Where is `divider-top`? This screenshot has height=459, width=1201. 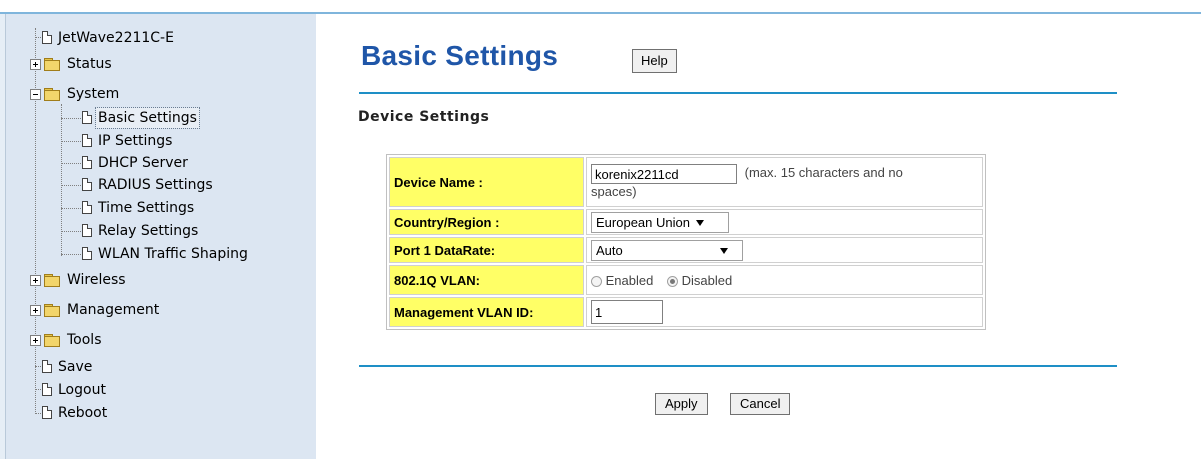 divider-top is located at coordinates (738, 93).